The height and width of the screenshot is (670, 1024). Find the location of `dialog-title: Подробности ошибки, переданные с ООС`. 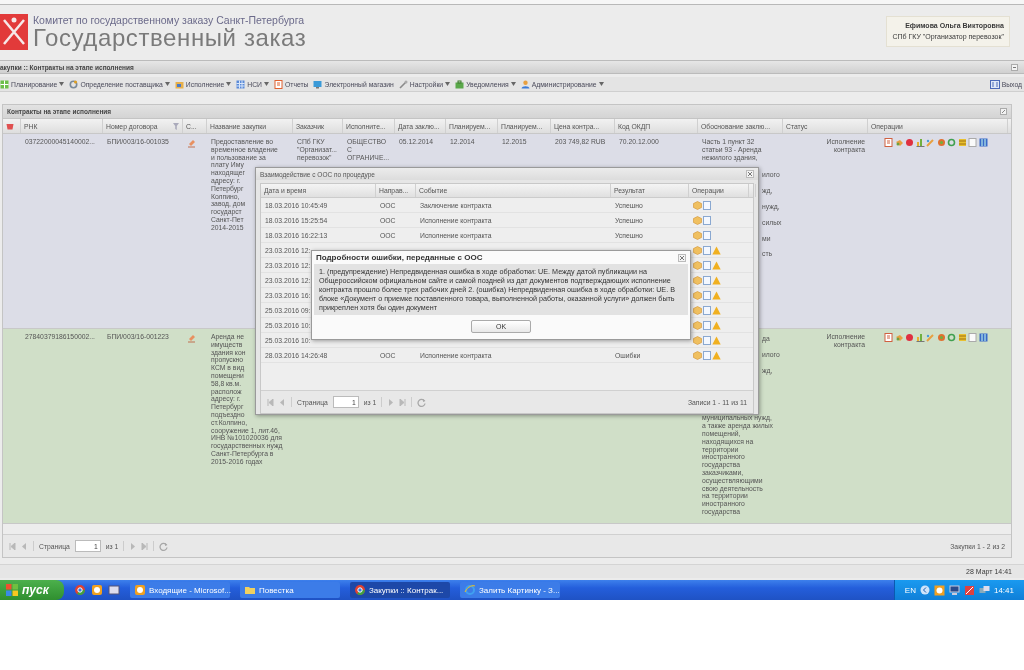

dialog-title: Подробности ошибки, переданные с ООС is located at coordinates (399, 257).